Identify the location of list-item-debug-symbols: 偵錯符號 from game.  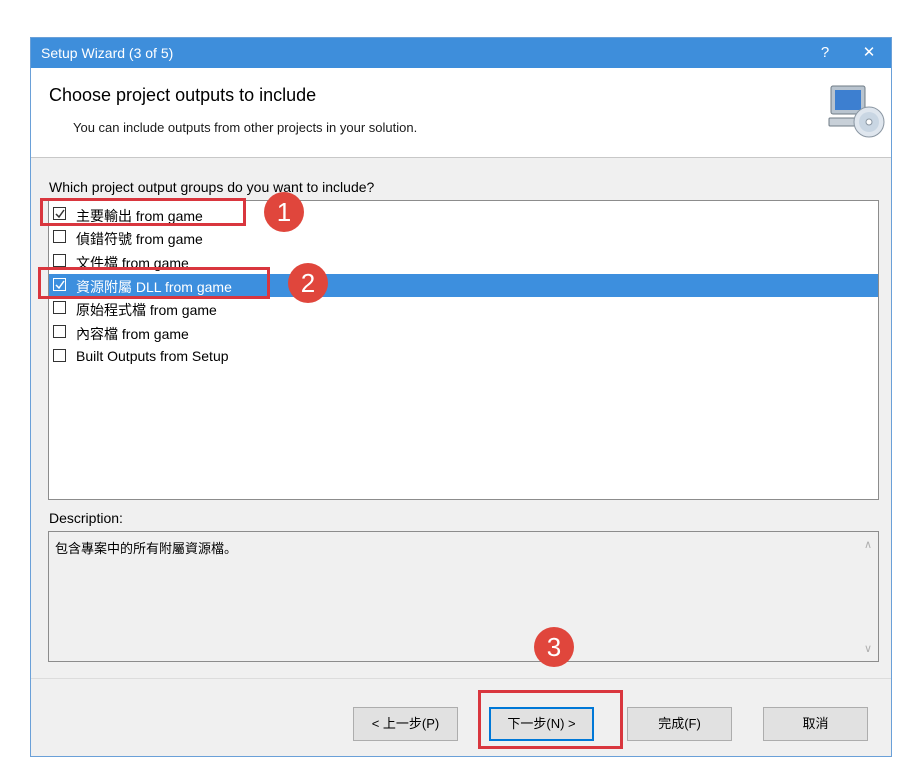
(463, 237).